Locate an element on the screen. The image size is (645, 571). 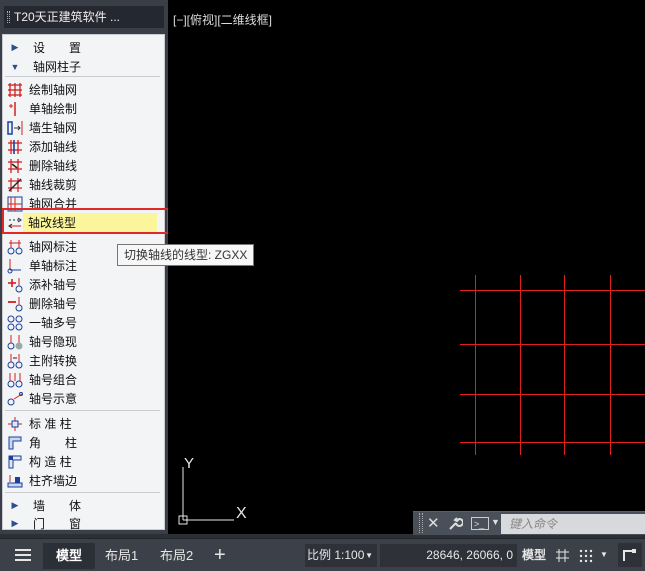
menu-item-trim-axis: 轴线裁剪 is located at coordinates (83, 184).